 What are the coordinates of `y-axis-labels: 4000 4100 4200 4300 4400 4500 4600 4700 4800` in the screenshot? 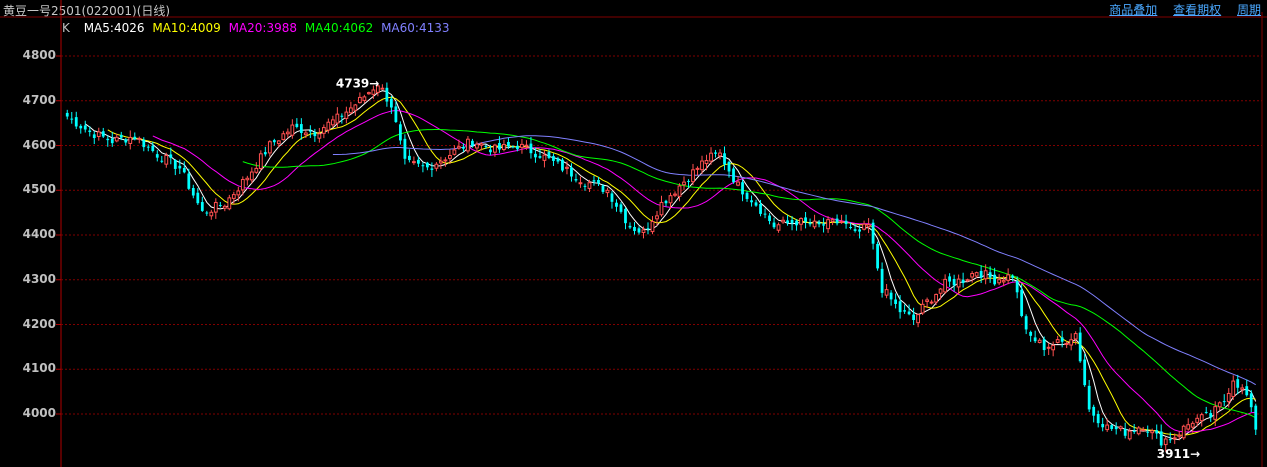 It's located at (30, 233).